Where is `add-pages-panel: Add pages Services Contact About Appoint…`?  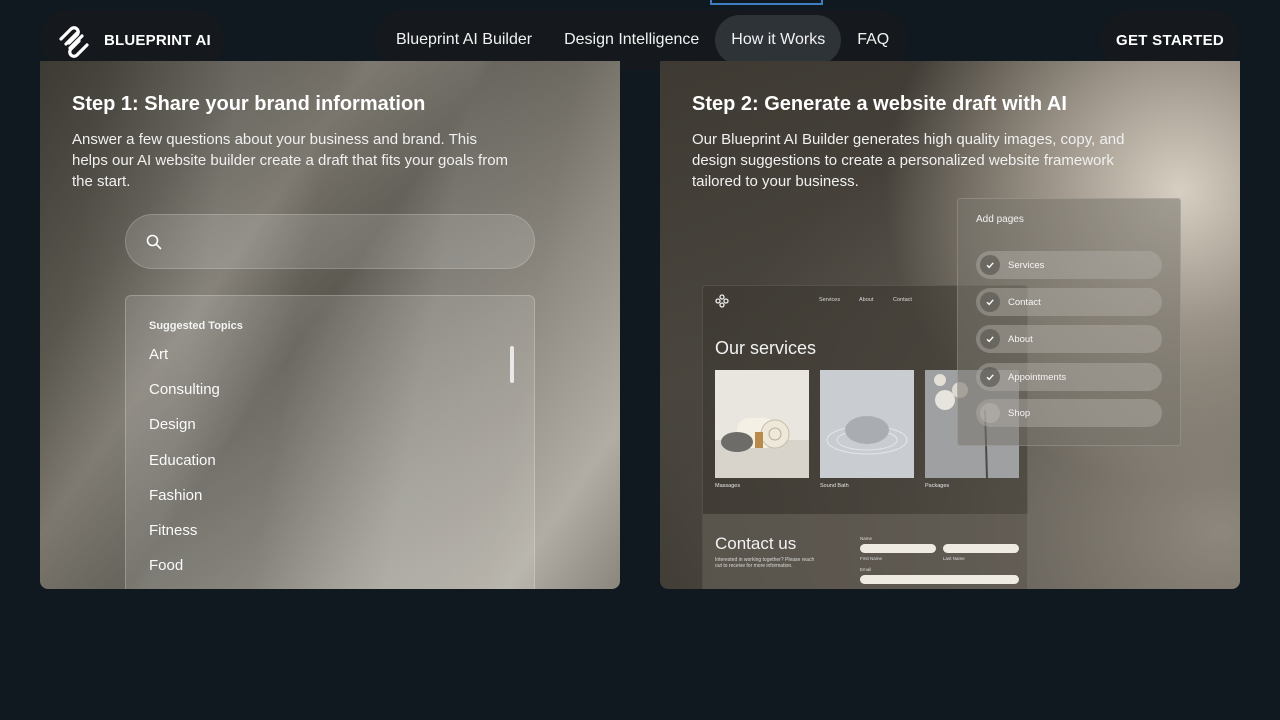
add-pages-panel: Add pages Services Contact About Appoint… is located at coordinates (1069, 322).